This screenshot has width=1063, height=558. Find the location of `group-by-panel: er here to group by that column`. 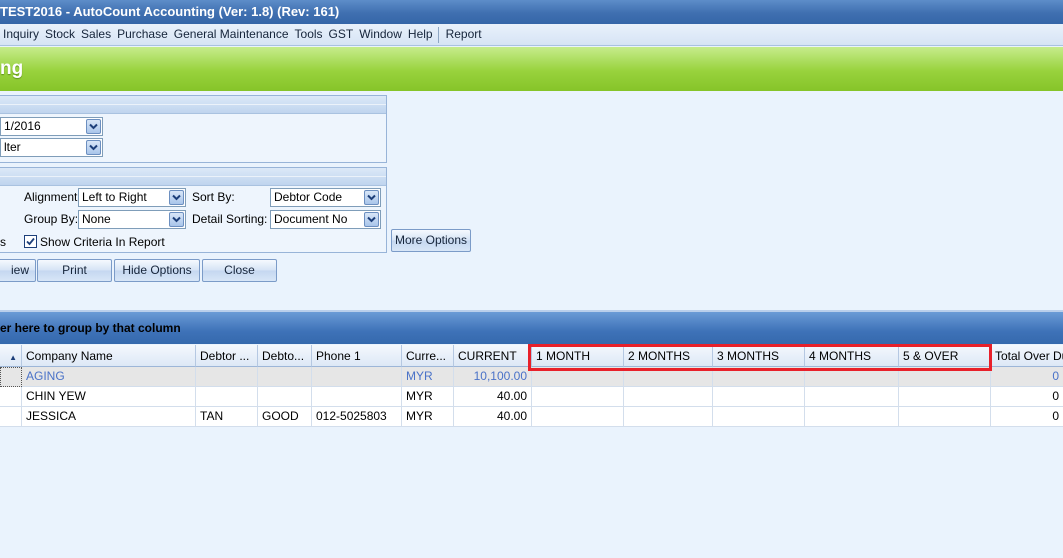

group-by-panel: er here to group by that column is located at coordinates (531, 327).